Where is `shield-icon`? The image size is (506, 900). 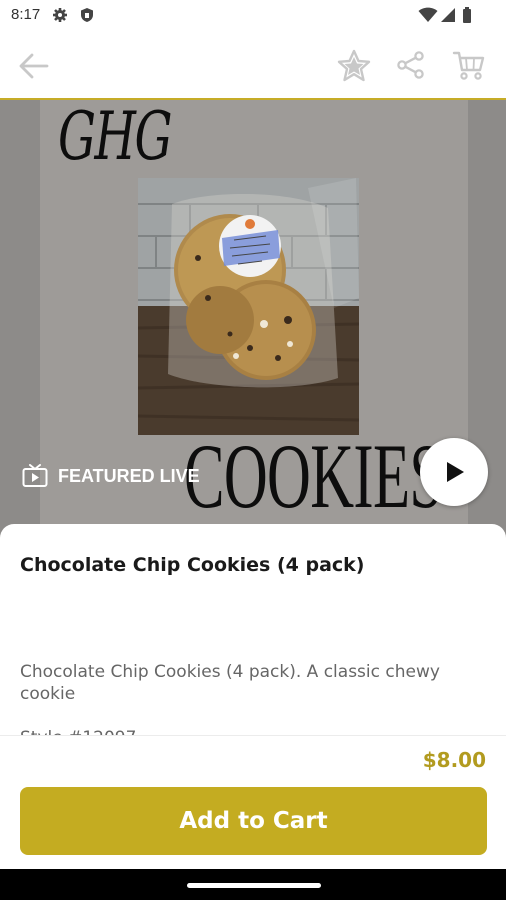
shield-icon is located at coordinates (87, 15).